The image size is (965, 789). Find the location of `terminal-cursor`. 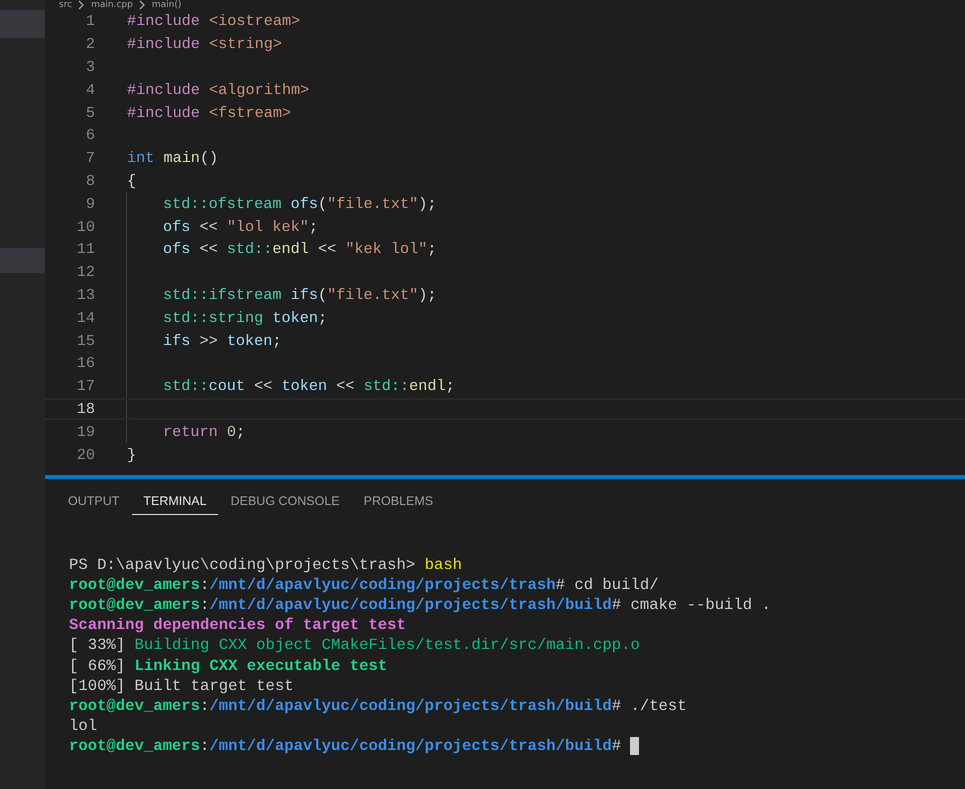

terminal-cursor is located at coordinates (635, 745).